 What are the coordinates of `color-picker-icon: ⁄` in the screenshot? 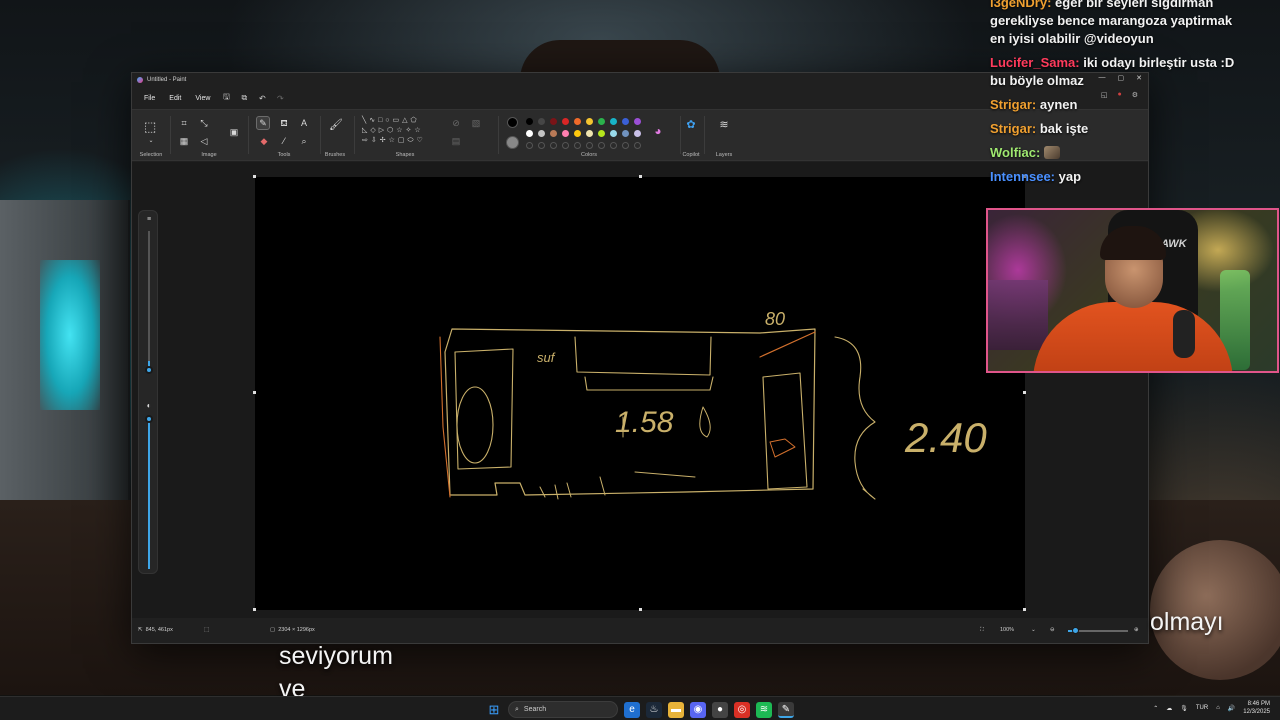 It's located at (284, 141).